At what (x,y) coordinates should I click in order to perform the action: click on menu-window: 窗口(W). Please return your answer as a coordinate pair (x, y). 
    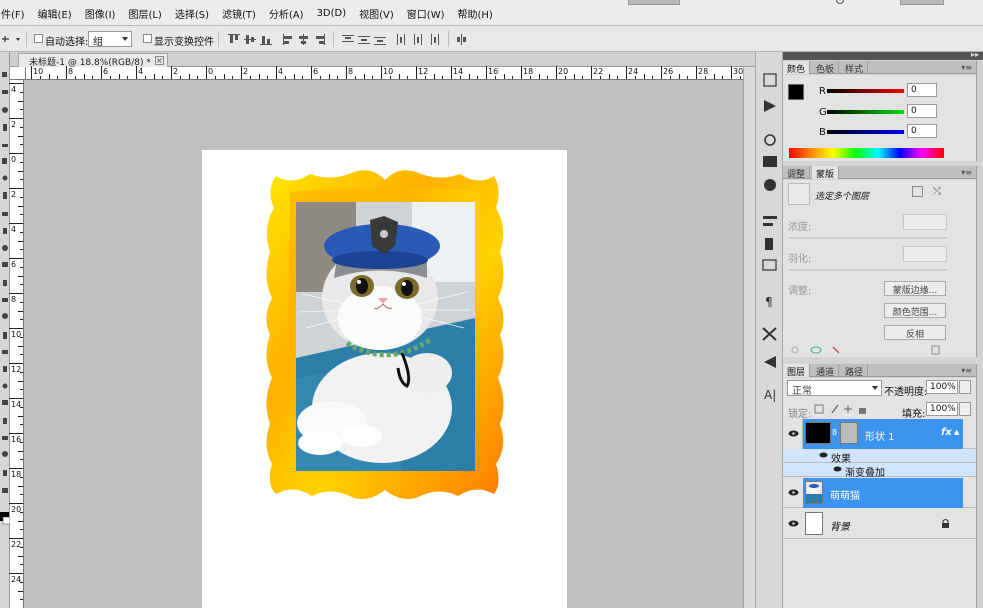
    Looking at the image, I should click on (425, 13).